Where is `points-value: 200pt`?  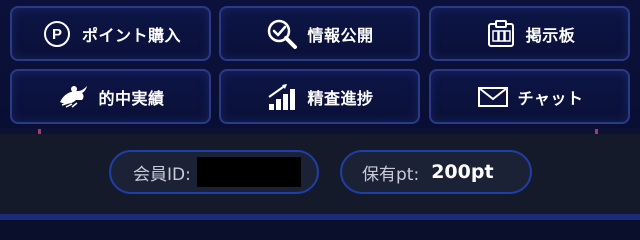 points-value: 200pt is located at coordinates (462, 172).